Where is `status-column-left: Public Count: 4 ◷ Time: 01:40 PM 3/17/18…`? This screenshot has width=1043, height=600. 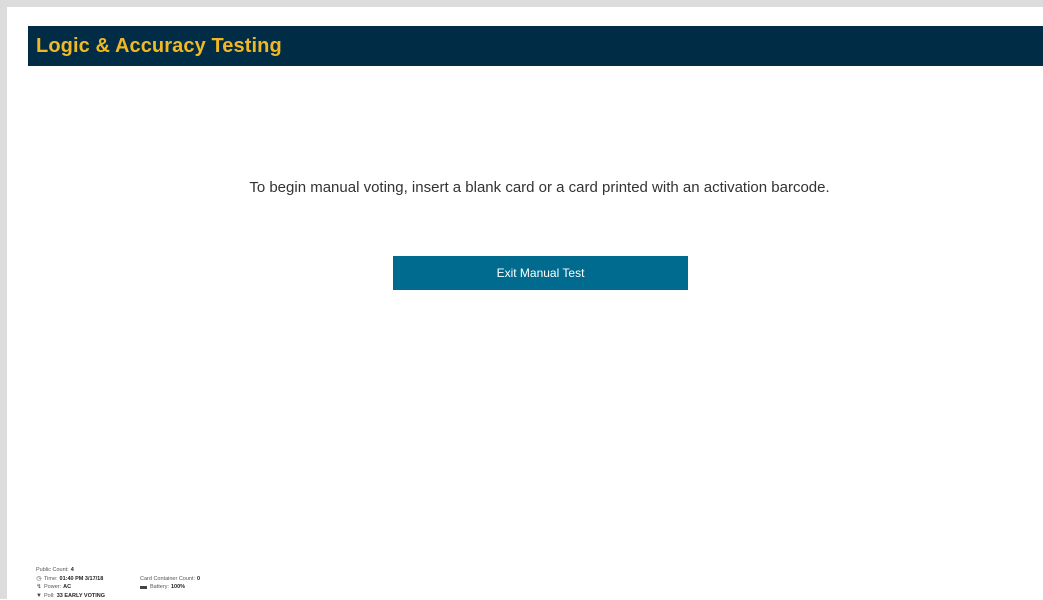 status-column-left: Public Count: 4 ◷ Time: 01:40 PM 3/17/18… is located at coordinates (70, 583).